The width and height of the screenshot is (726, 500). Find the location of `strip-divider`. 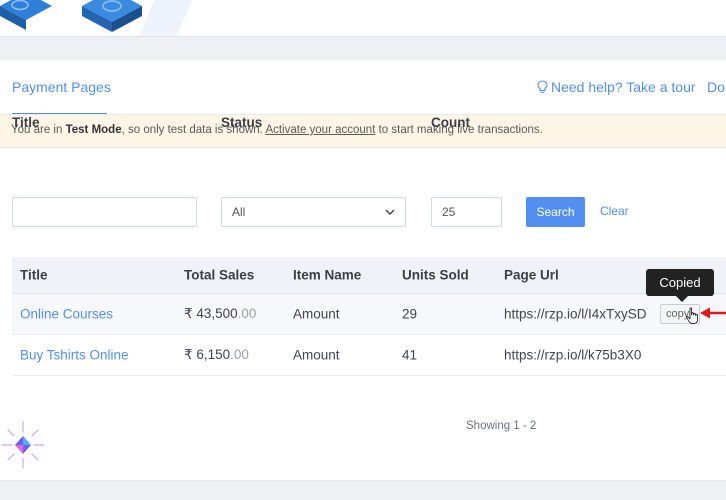

strip-divider is located at coordinates (363, 36).